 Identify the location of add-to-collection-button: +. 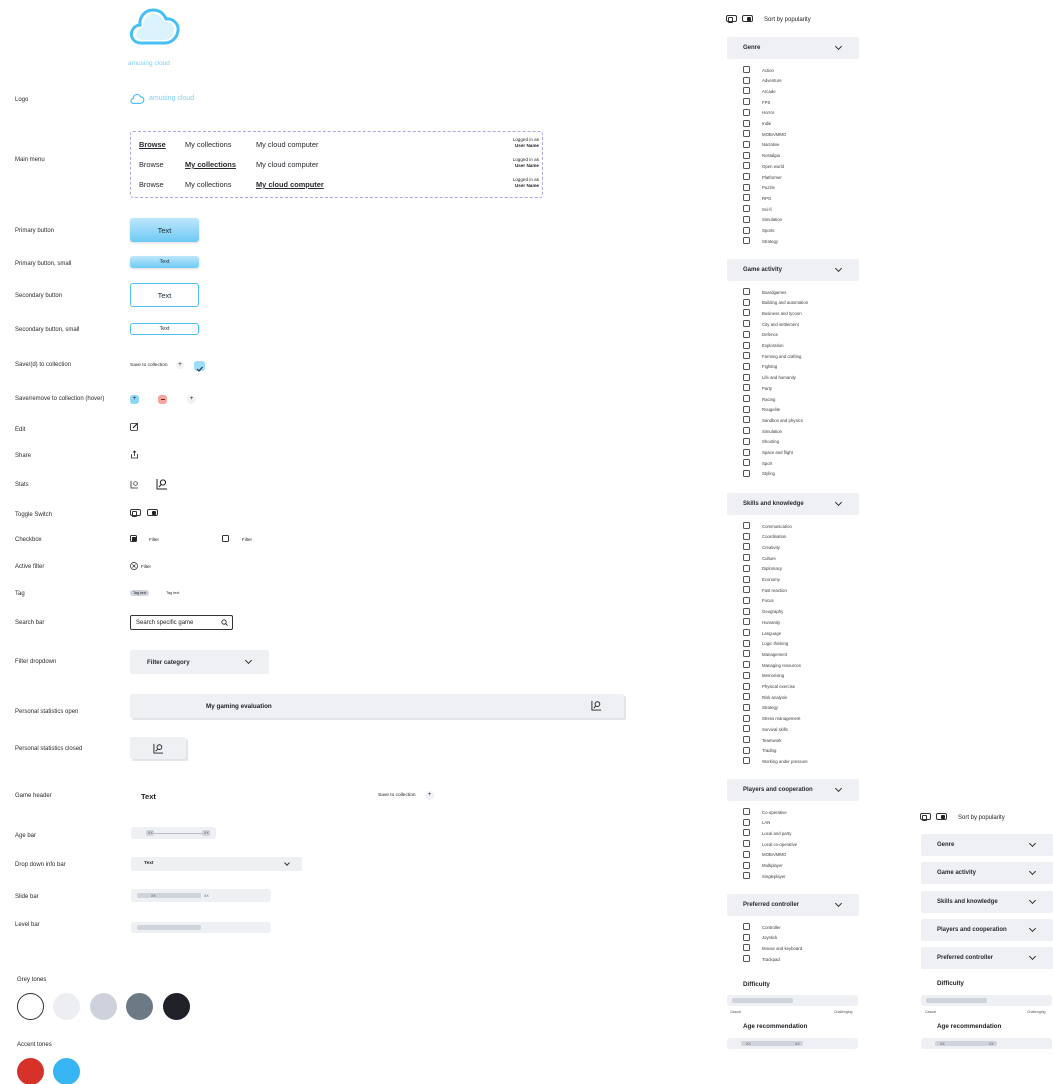
(191, 399).